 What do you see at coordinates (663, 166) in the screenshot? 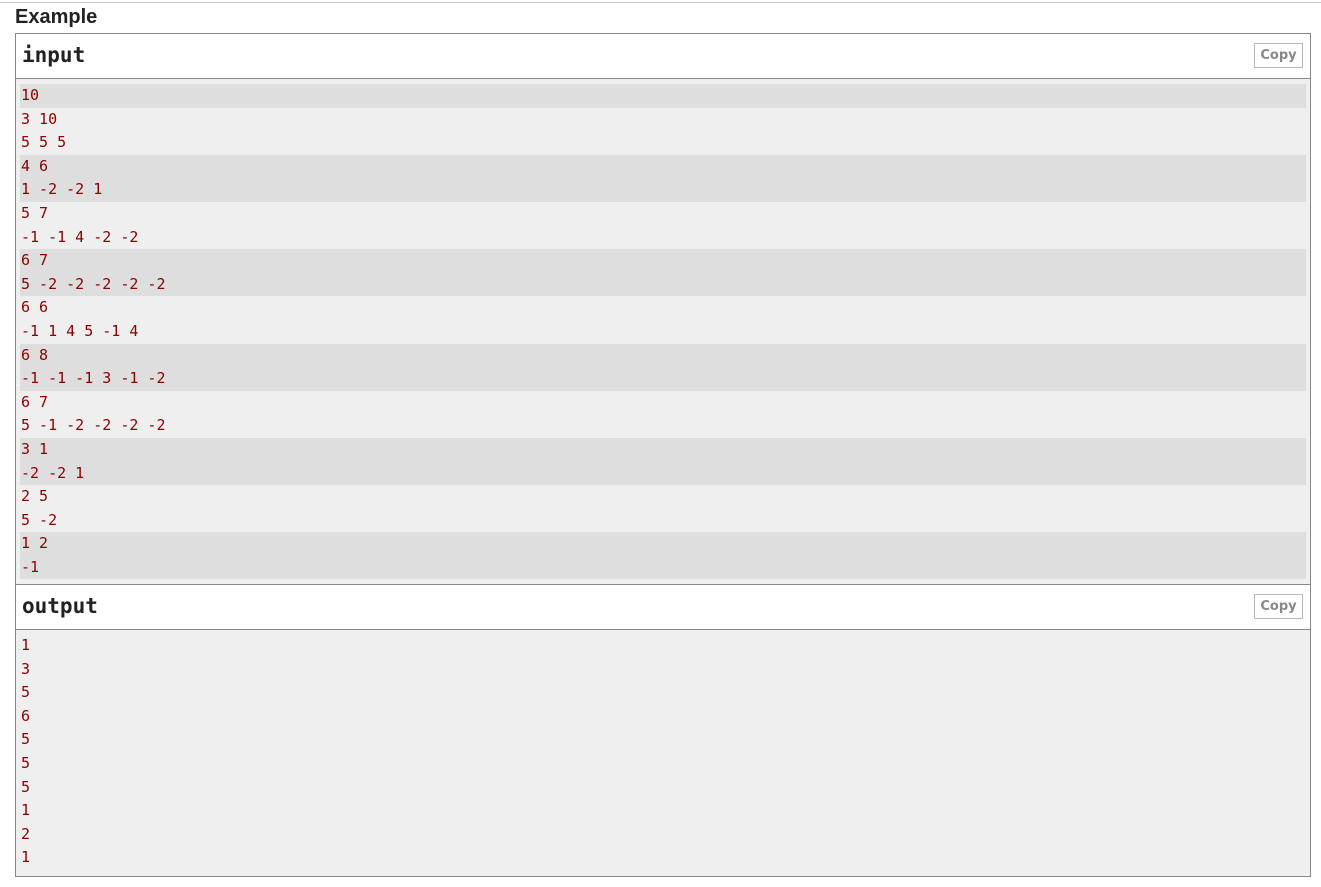
I see `input-line: 4 6` at bounding box center [663, 166].